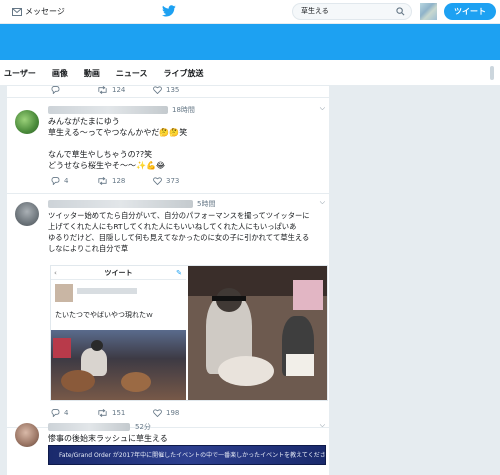  I want to click on user-avatar, so click(428, 11).